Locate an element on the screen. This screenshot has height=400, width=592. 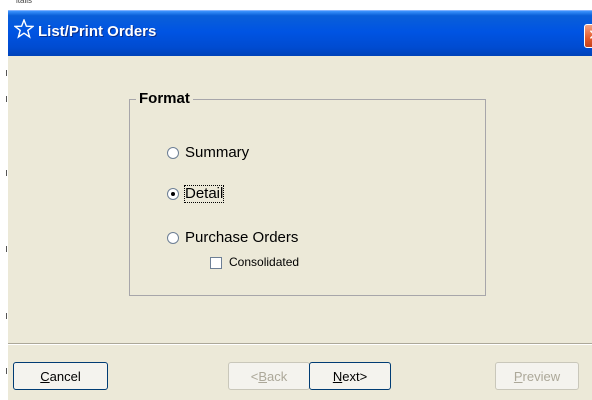
preview-mnemonic: P is located at coordinates (518, 376).